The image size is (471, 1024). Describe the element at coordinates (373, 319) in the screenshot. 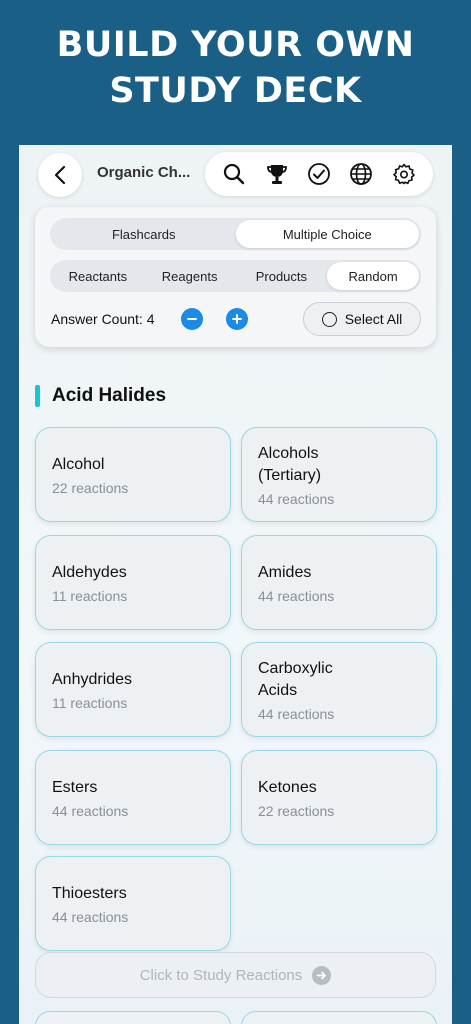

I see `select-all-label: Select All` at that location.